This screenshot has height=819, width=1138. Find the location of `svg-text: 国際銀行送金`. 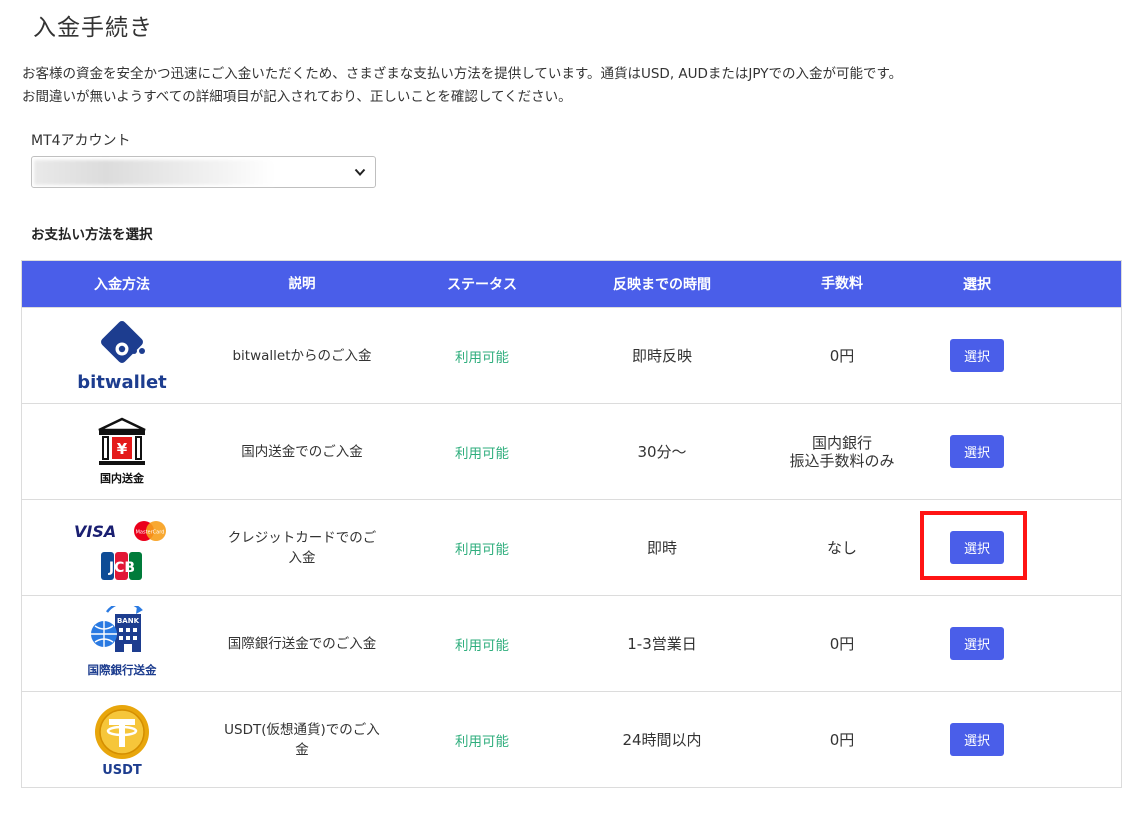

svg-text: 国際銀行送金 is located at coordinates (122, 670).